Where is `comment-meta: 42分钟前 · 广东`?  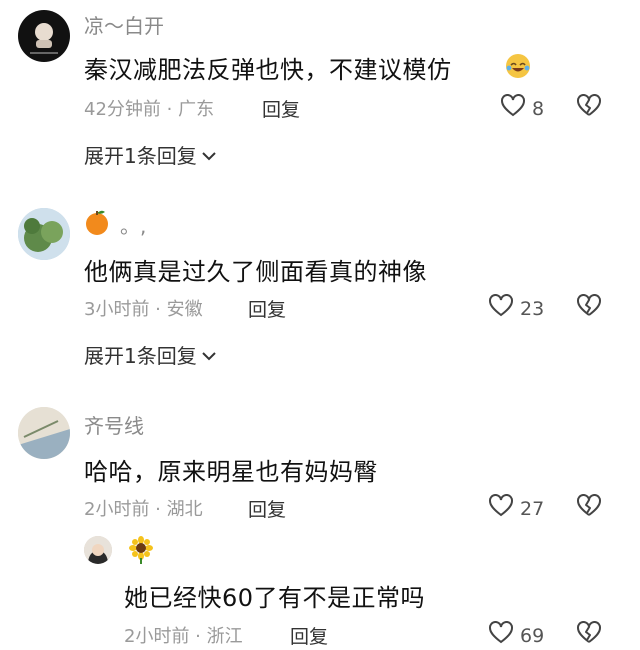 comment-meta: 42分钟前 · 广东 is located at coordinates (149, 109).